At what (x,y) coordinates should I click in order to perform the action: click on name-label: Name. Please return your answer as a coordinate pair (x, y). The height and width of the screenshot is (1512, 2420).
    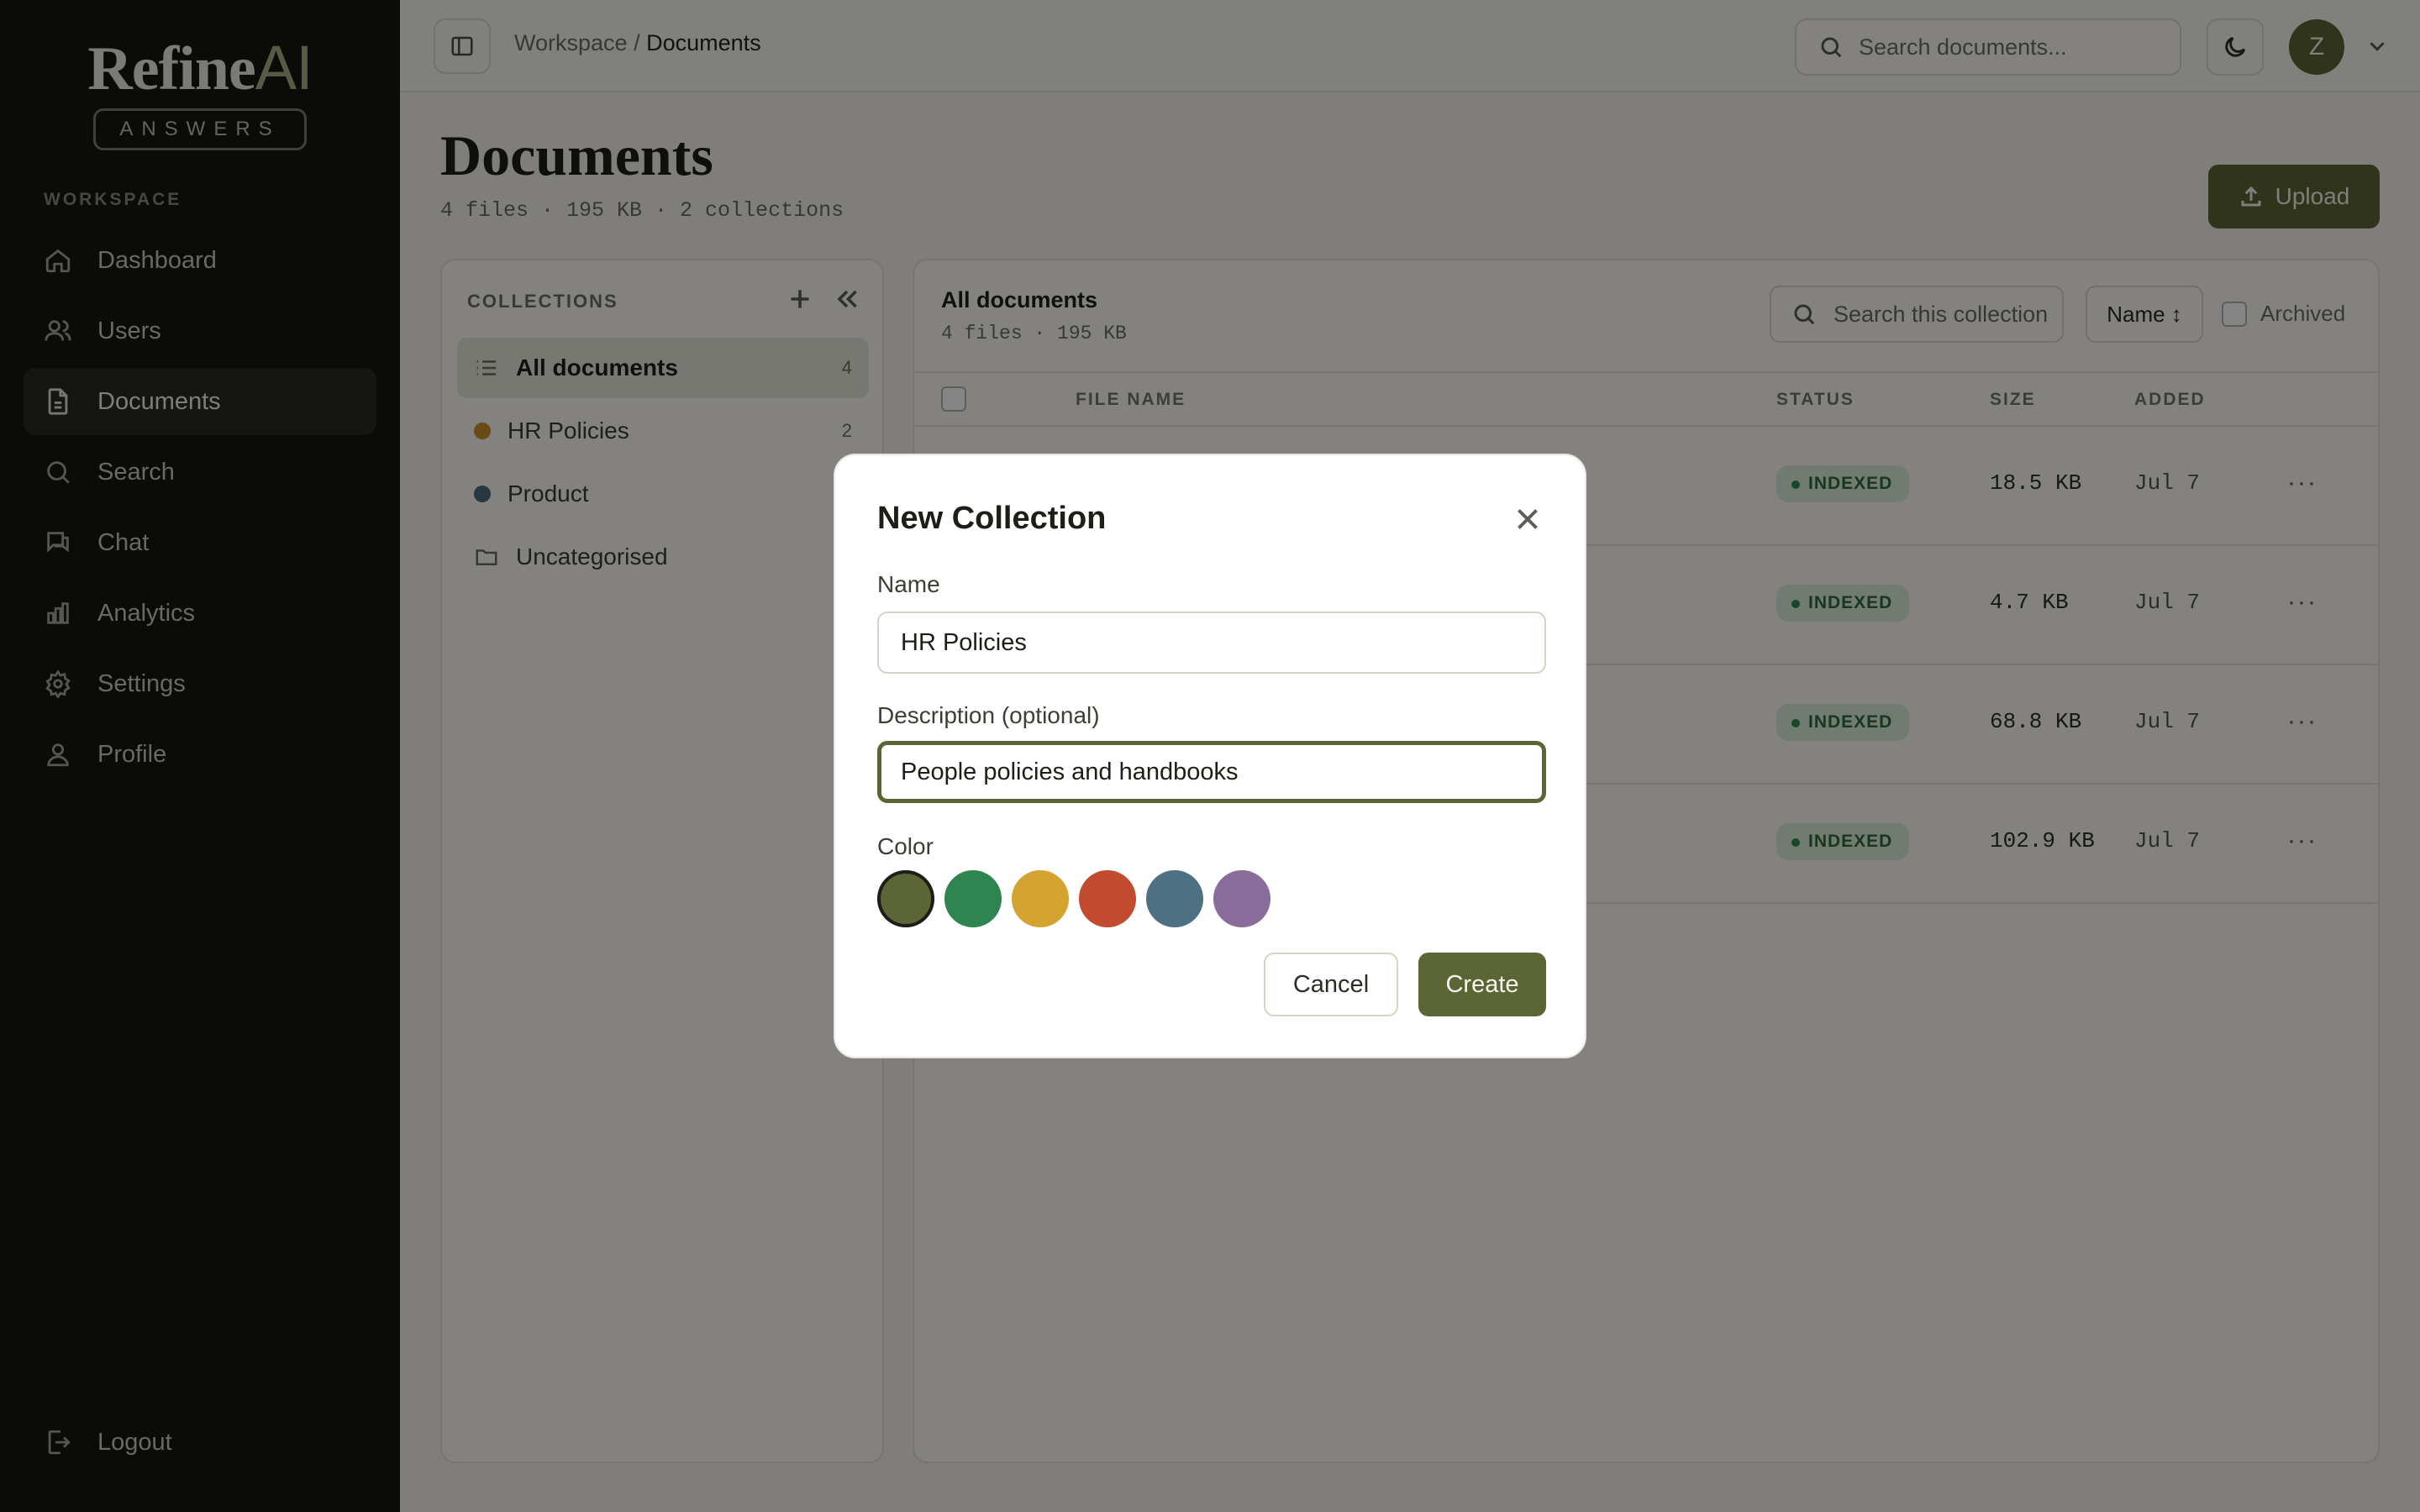
    Looking at the image, I should click on (908, 584).